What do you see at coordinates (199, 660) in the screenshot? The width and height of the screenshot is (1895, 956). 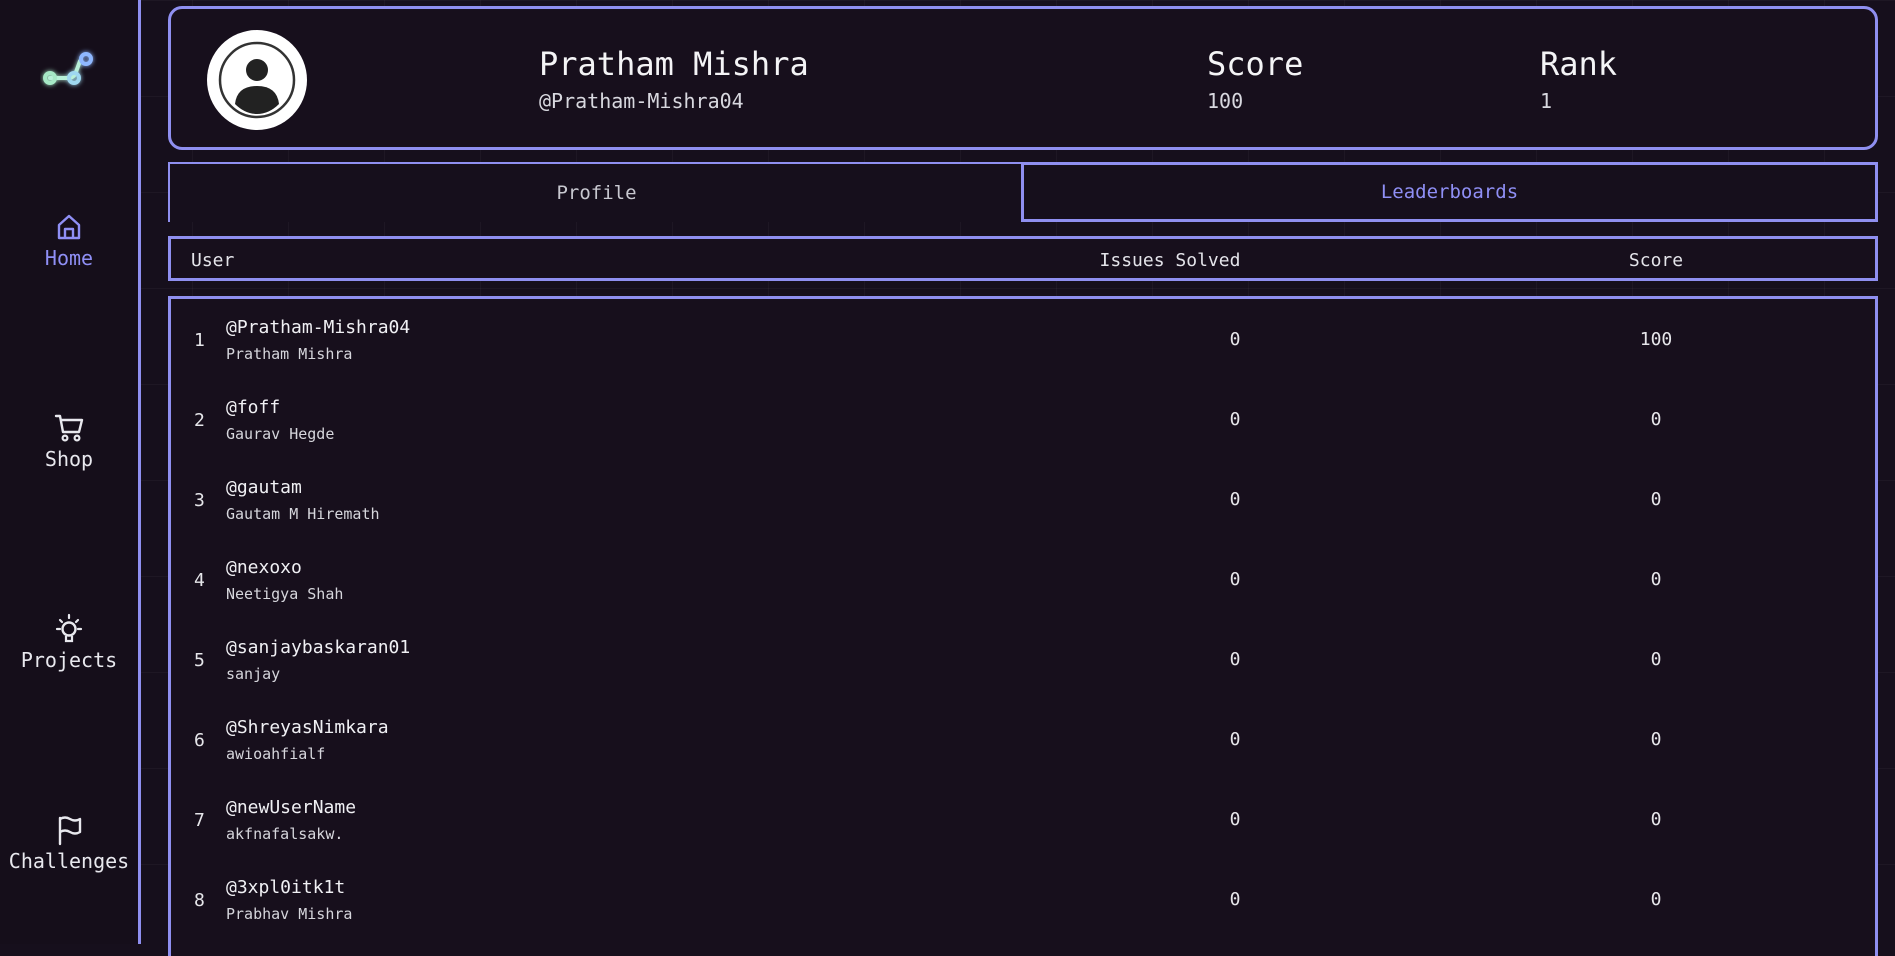 I see `rank-cell: 5` at bounding box center [199, 660].